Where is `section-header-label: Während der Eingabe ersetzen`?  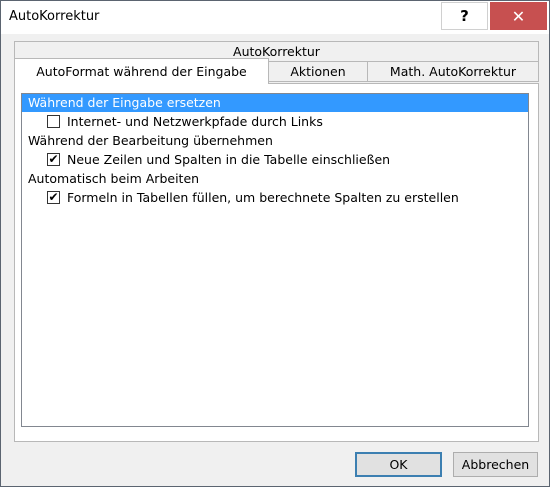 section-header-label: Während der Eingabe ersetzen is located at coordinates (124, 102).